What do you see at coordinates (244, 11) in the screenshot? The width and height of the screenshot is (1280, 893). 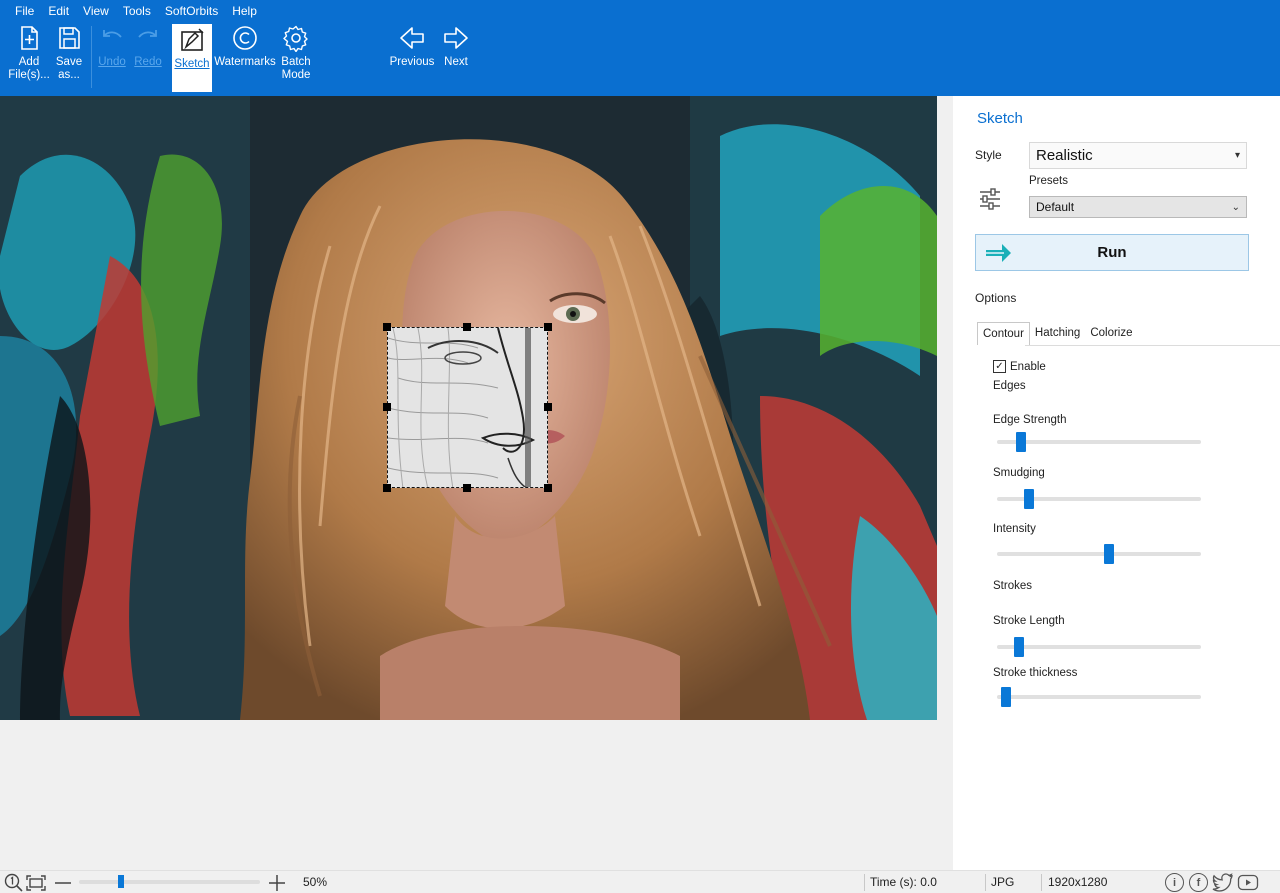 I see `menu-help: Help` at bounding box center [244, 11].